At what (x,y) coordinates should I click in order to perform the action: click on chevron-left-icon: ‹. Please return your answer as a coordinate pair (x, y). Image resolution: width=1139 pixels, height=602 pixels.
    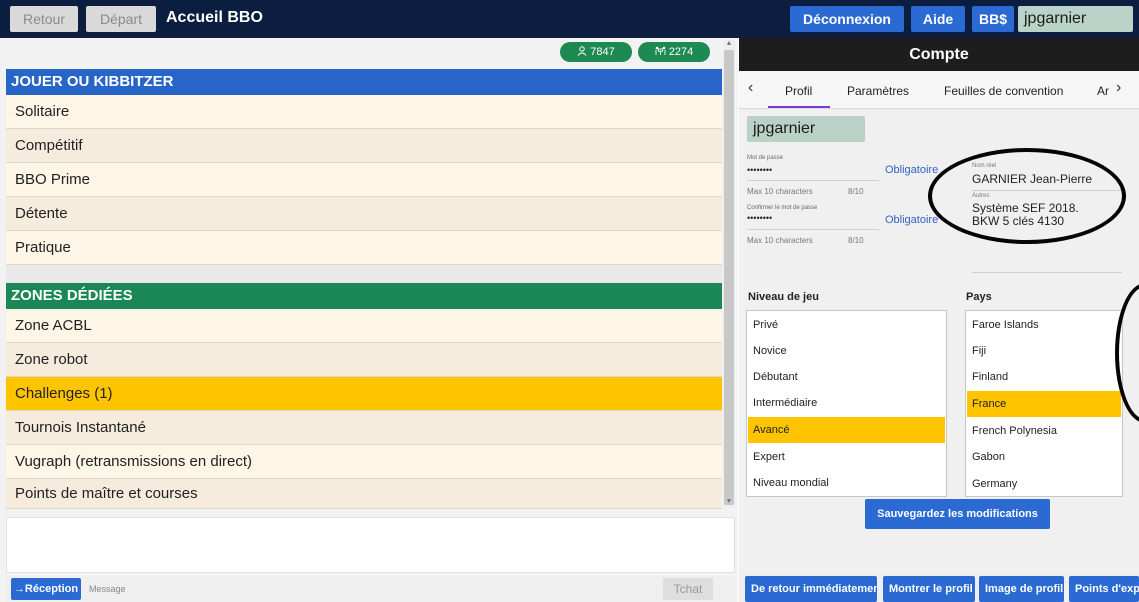
    Looking at the image, I should click on (750, 88).